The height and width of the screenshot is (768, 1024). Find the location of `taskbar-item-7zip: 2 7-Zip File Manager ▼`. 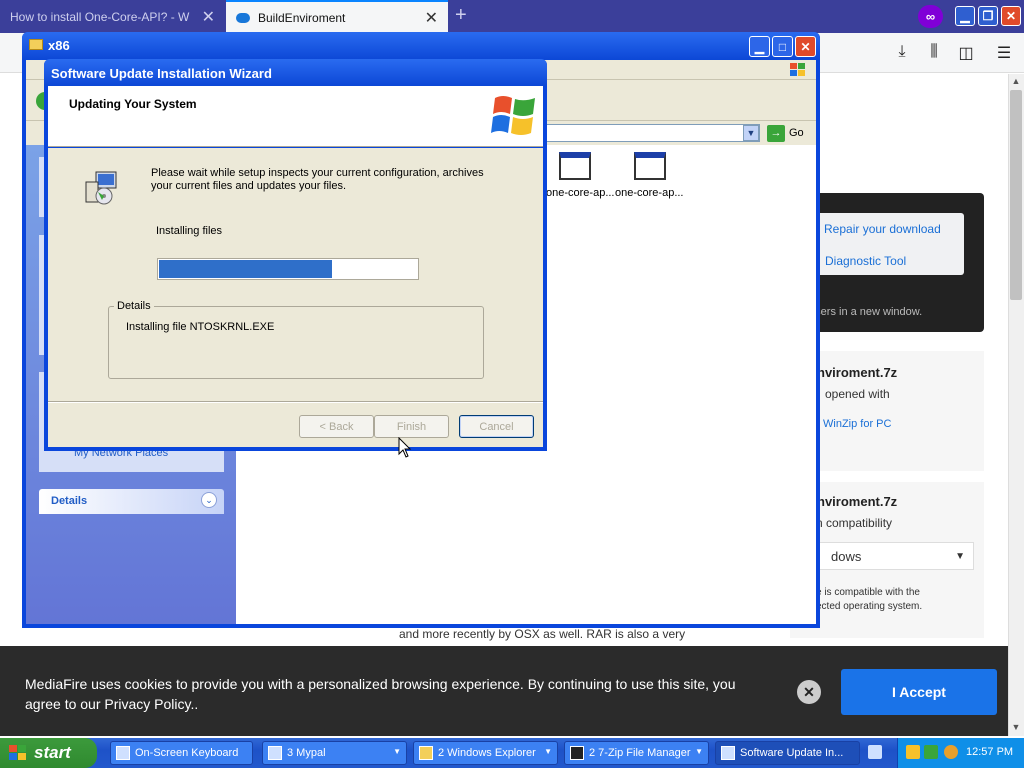

taskbar-item-7zip: 2 7-Zip File Manager ▼ is located at coordinates (636, 753).